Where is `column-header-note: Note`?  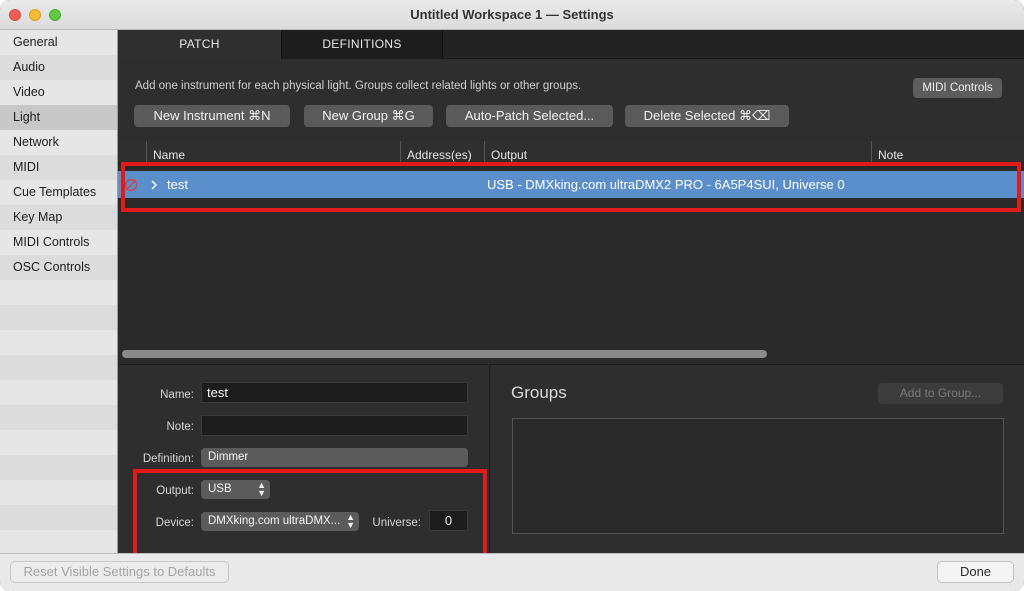 column-header-note: Note is located at coordinates (947, 152).